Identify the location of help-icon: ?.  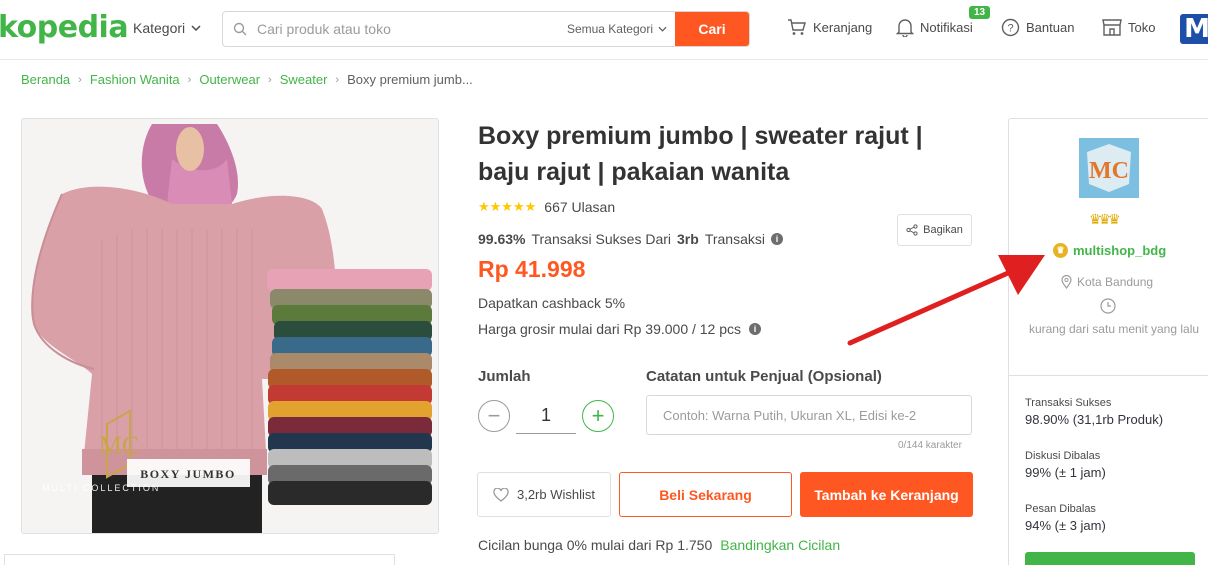
(1010, 27).